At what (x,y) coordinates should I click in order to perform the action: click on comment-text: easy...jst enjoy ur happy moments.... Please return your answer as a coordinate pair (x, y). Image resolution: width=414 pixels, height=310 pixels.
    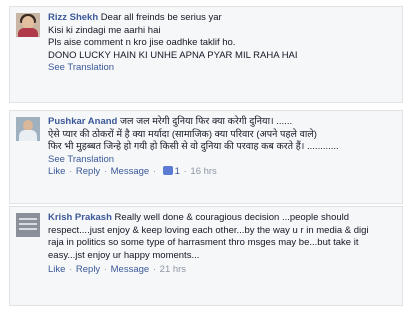
    Looking at the image, I should click on (124, 255).